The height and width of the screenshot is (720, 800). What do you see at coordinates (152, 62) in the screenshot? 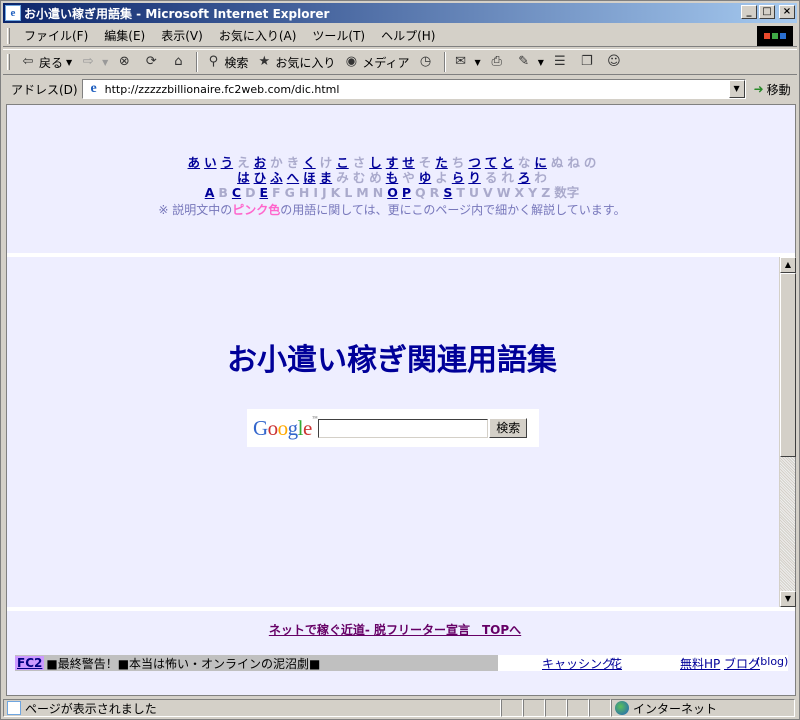
I see `refresh-button: ⟳` at bounding box center [152, 62].